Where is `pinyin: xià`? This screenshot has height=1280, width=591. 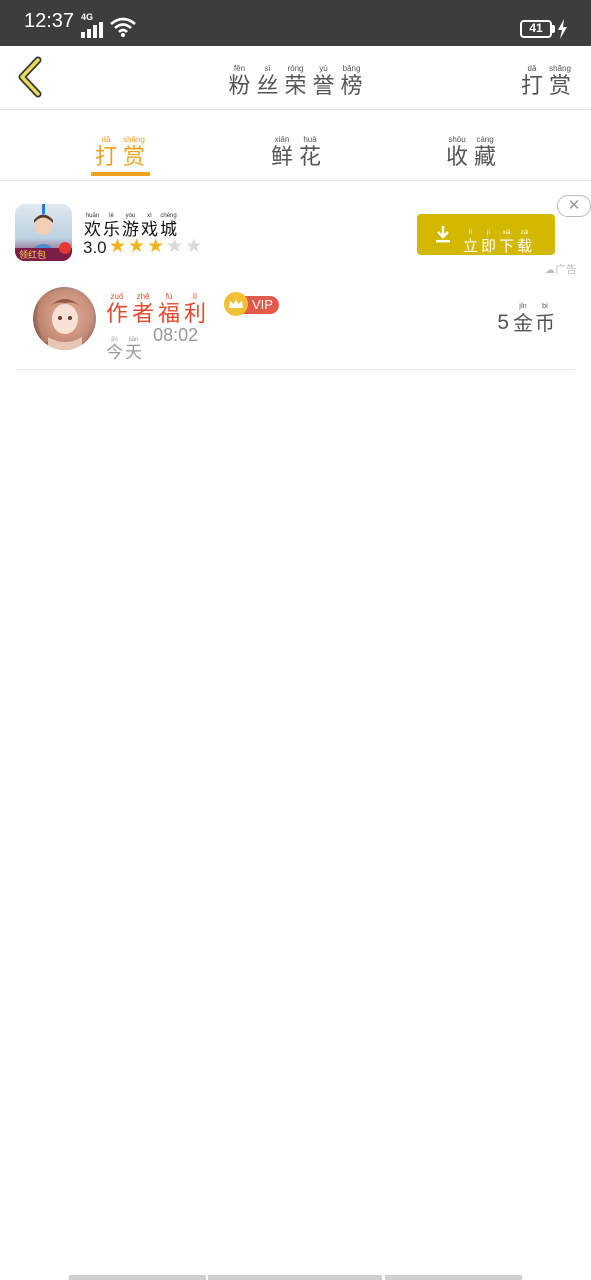 pinyin: xià is located at coordinates (506, 233).